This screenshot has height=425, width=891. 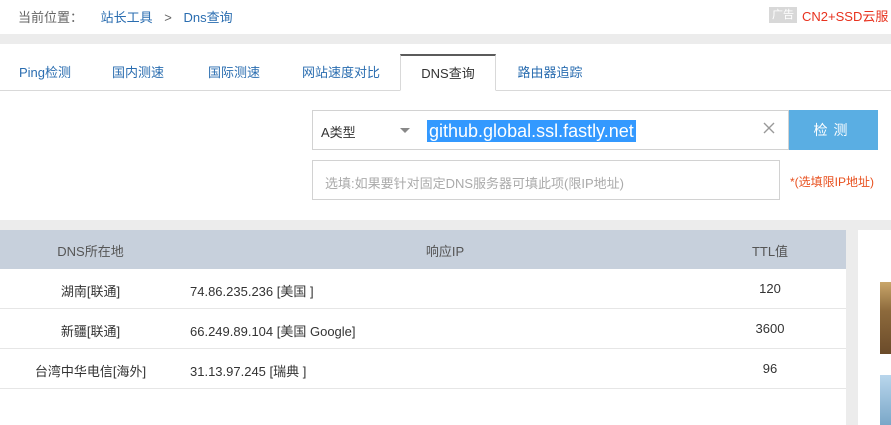 What do you see at coordinates (90, 371) in the screenshot?
I see `cell-location: 台湾中华电信[海外]` at bounding box center [90, 371].